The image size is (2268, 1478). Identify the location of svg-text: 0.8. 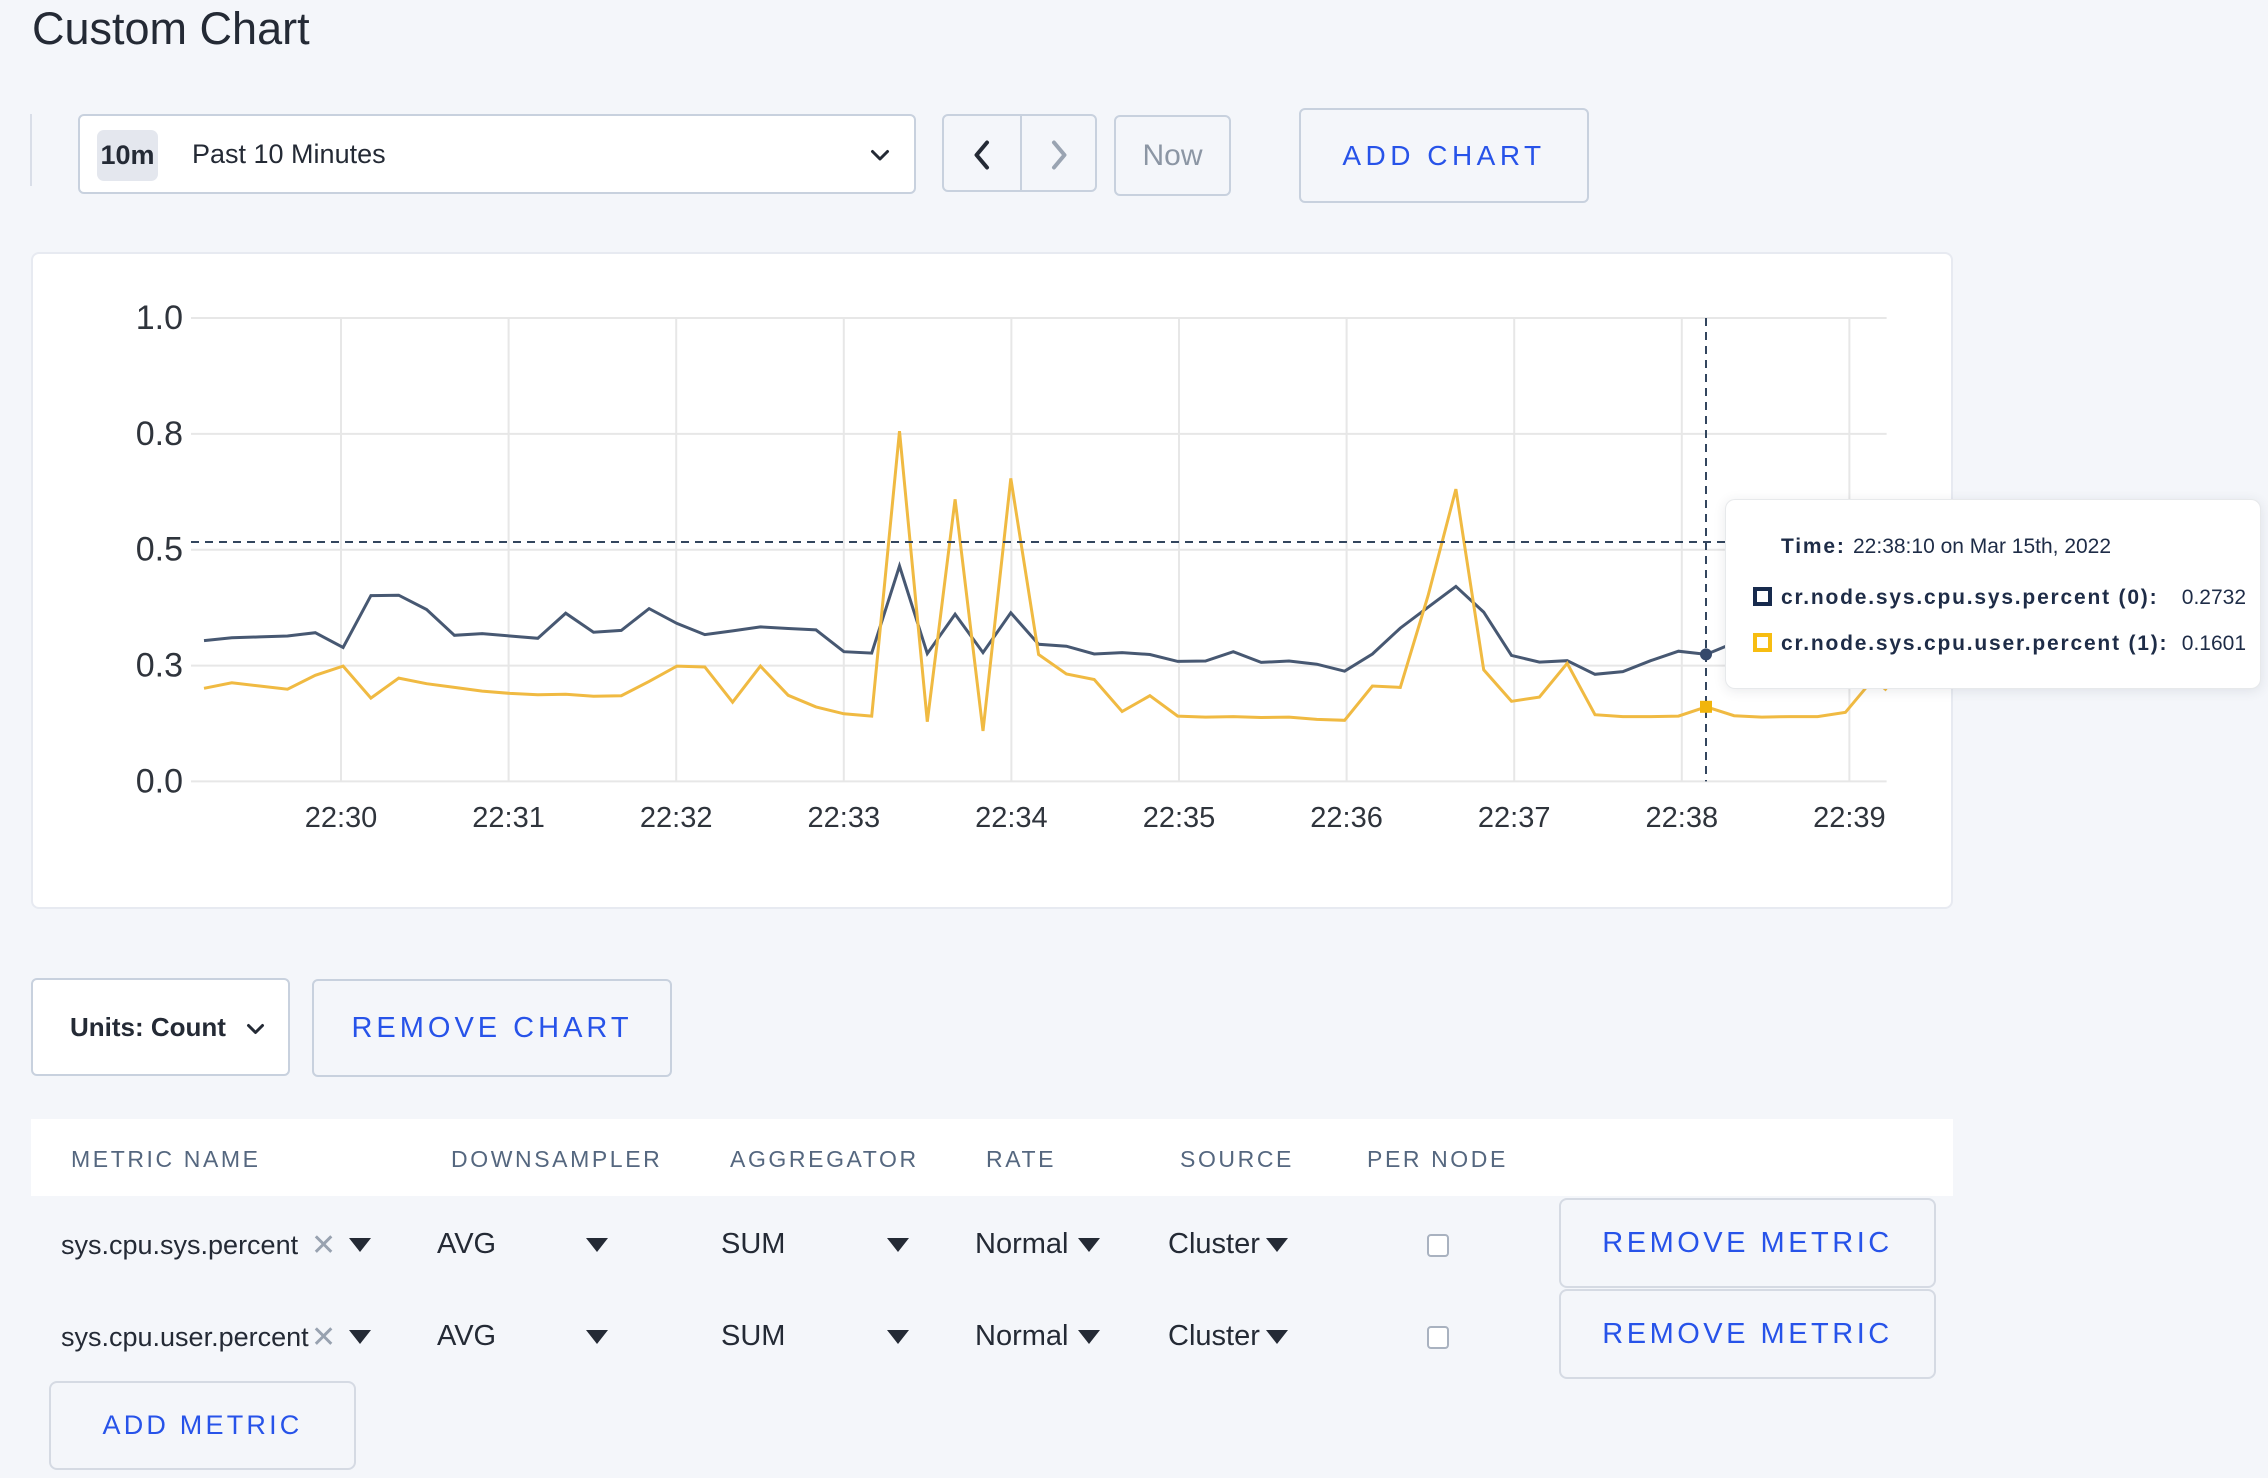
(159, 434).